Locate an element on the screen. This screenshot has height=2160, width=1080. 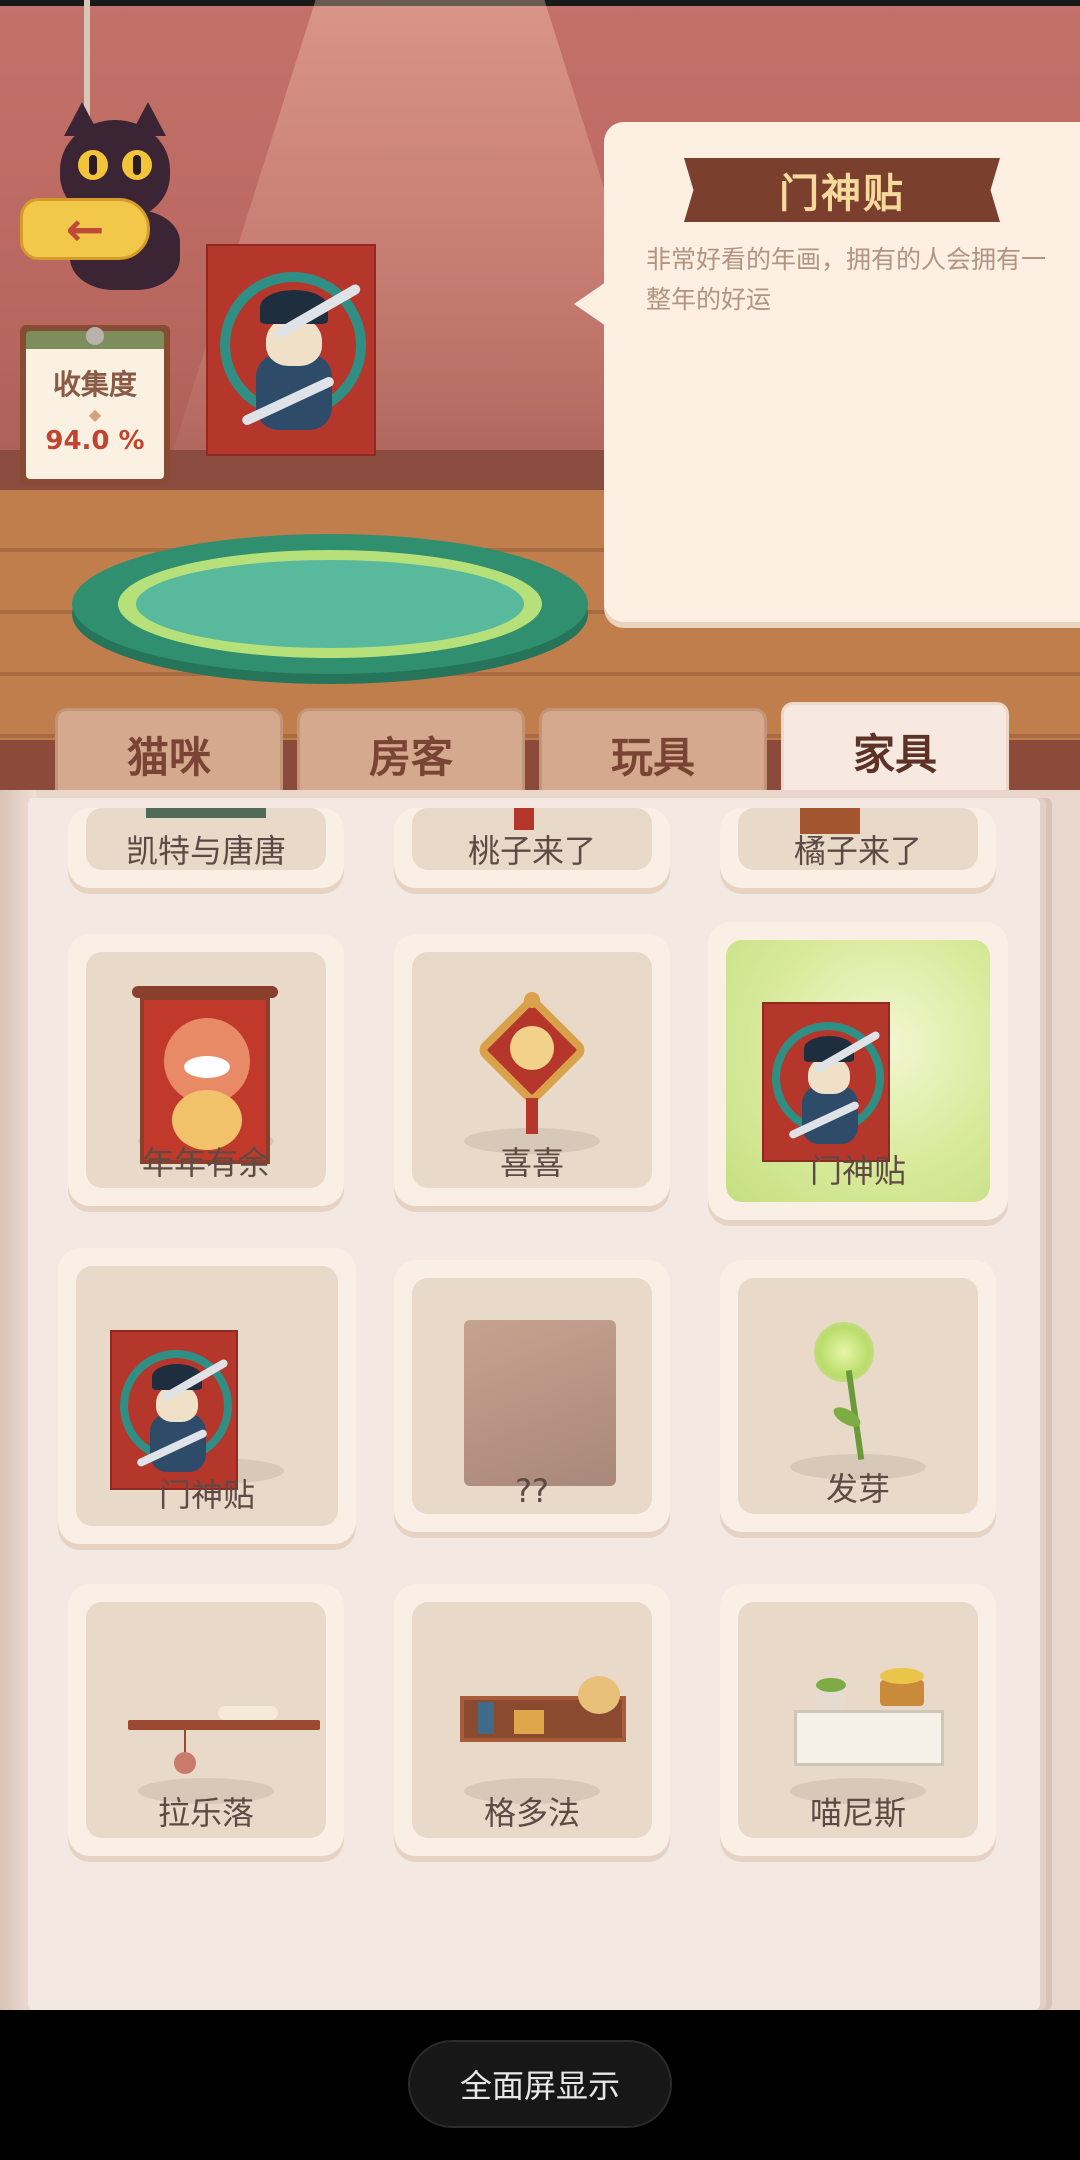
paw-icon: ◆ is located at coordinates (95, 414).